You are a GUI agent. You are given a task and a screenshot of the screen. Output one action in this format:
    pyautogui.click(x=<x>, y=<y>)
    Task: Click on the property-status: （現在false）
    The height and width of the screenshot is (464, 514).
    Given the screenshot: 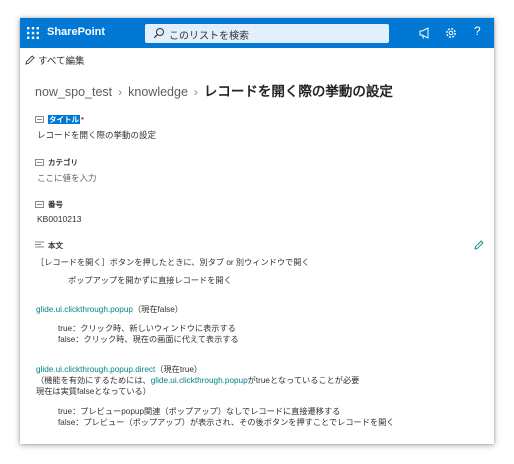 What is the action you would take?
    pyautogui.click(x=157, y=309)
    